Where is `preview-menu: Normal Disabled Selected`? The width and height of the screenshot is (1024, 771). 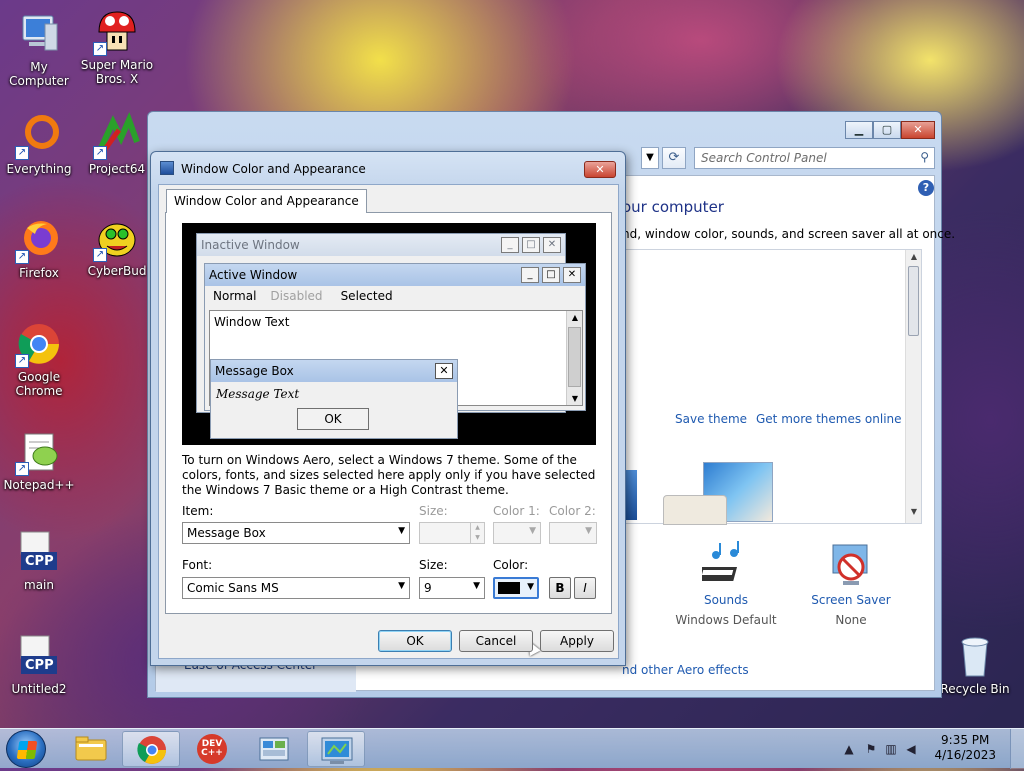 preview-menu: Normal Disabled Selected is located at coordinates (395, 296).